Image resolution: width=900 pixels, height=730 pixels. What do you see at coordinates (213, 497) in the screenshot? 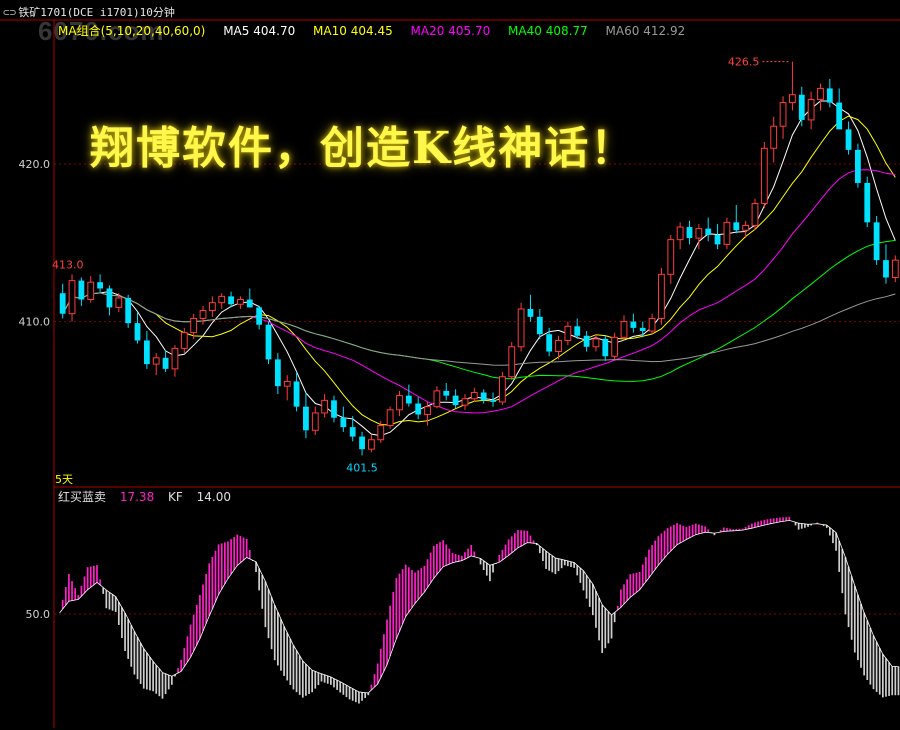
I see `kf-value: 14.00` at bounding box center [213, 497].